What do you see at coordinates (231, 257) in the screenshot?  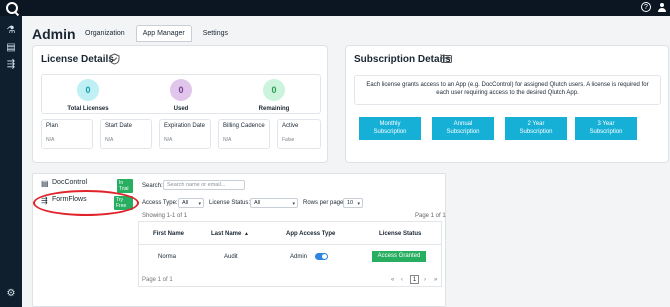 I see `cell-last-name: Audit` at bounding box center [231, 257].